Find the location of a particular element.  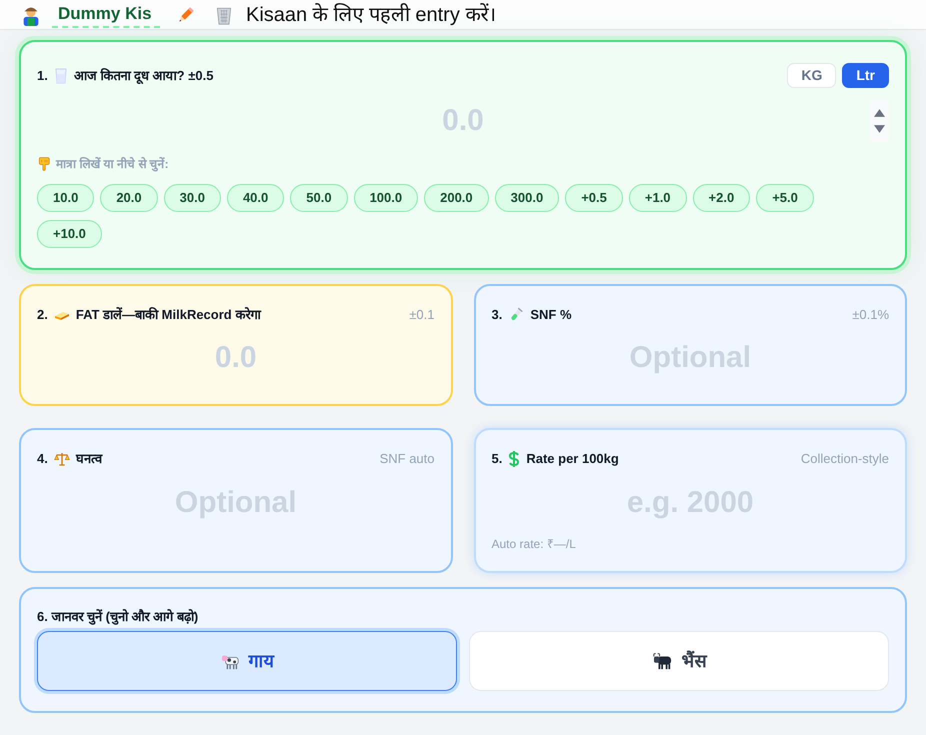

unit-toggle: KG is located at coordinates (811, 75).